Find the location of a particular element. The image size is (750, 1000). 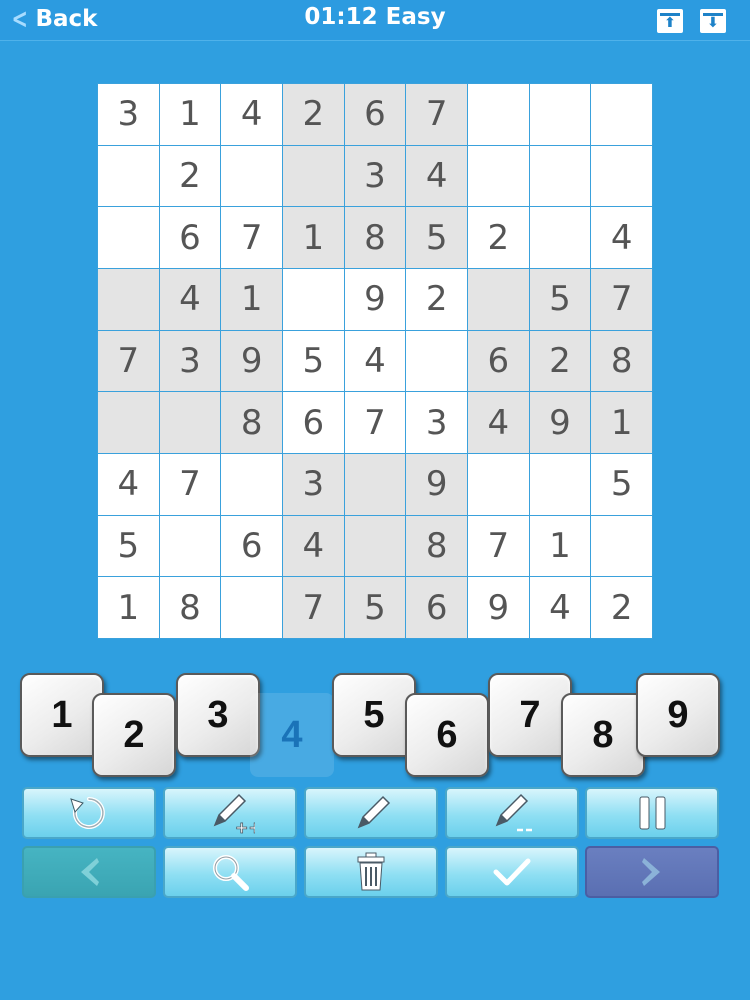

cell-r5c3: 9 is located at coordinates (251, 361).